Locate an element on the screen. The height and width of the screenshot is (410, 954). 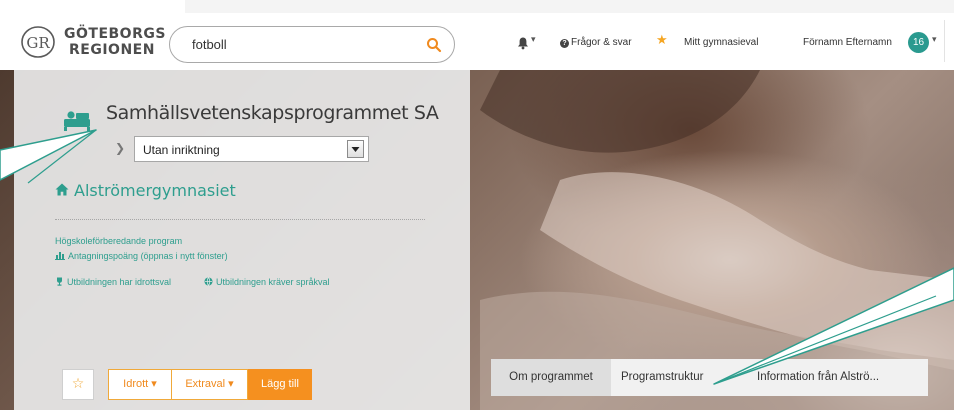
user-dropdown-caret: ▾ is located at coordinates (934, 40).